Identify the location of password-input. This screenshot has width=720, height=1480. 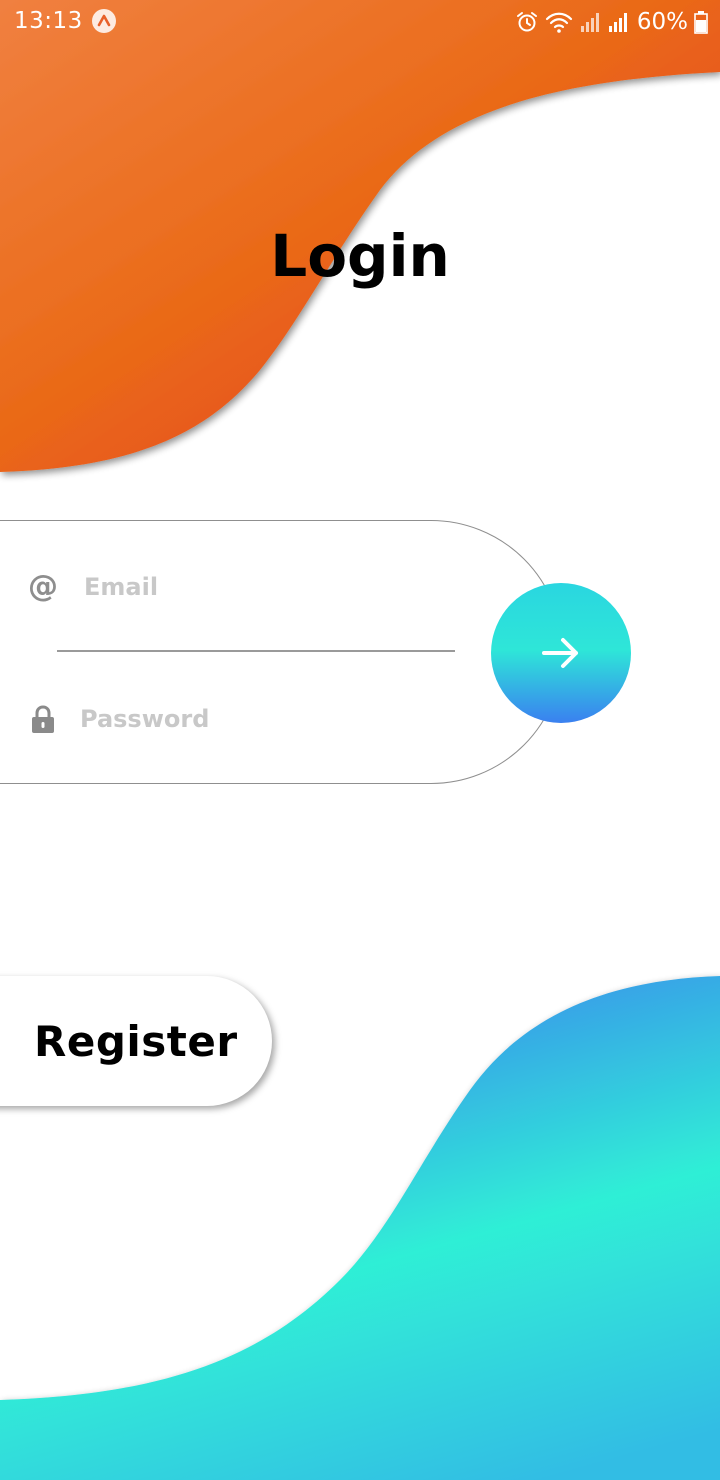
(260, 719).